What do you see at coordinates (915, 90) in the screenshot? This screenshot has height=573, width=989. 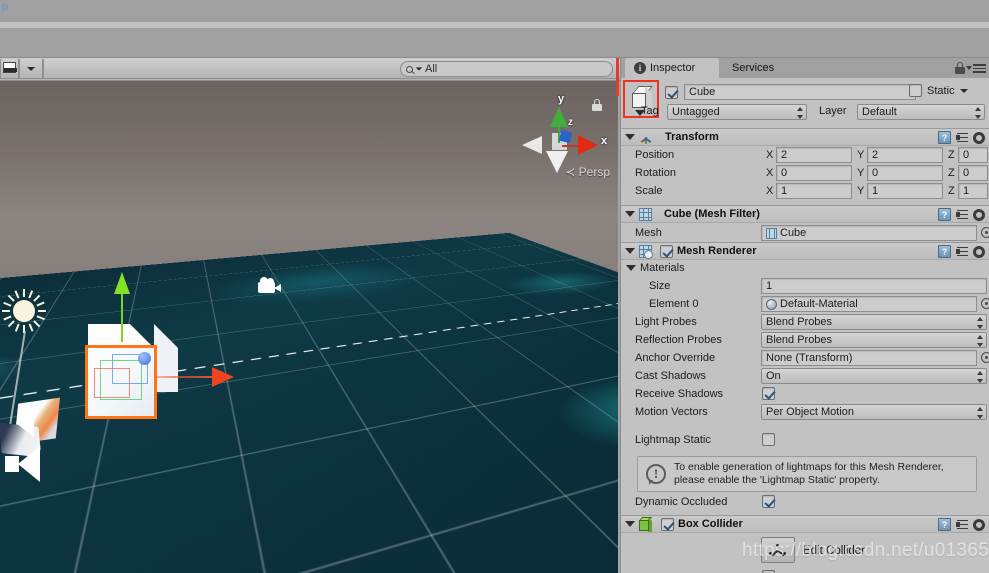 I see `static-checkbox` at bounding box center [915, 90].